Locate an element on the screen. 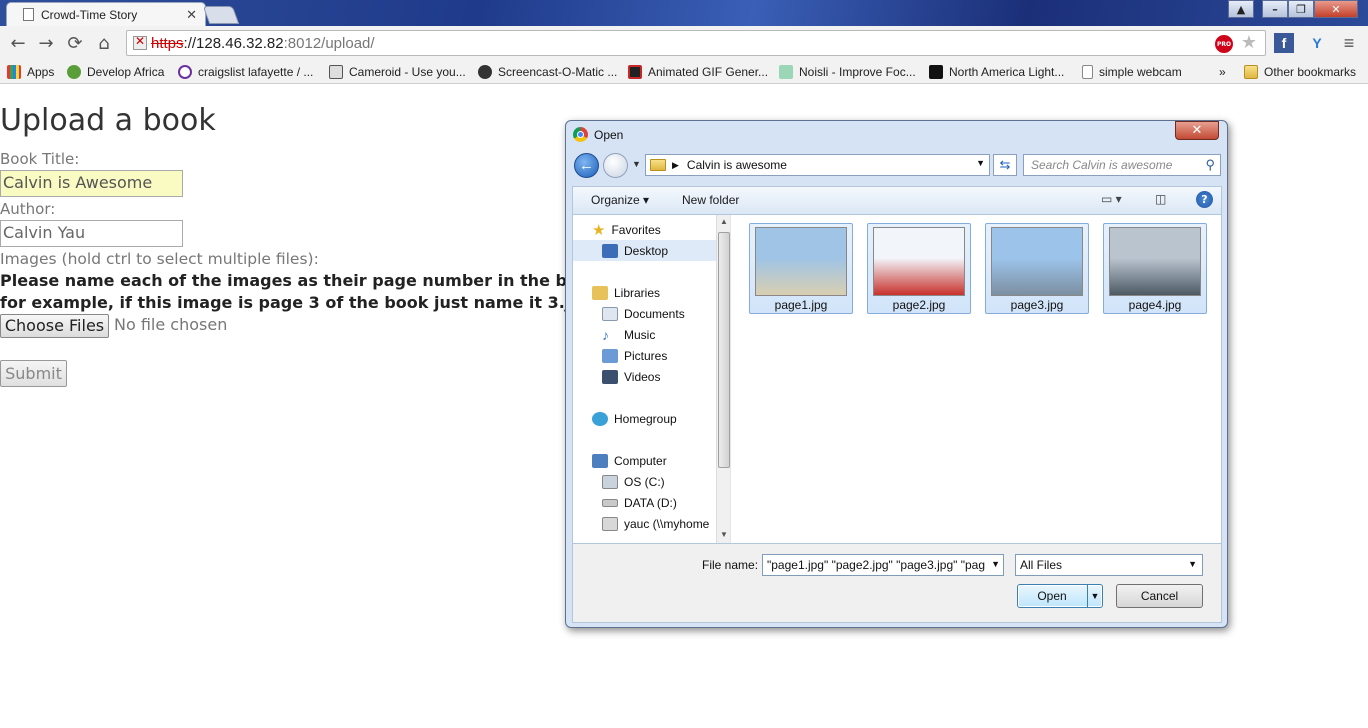 This screenshot has height=728, width=1368. file-name-value: "page1.jpg" "page2.jpg" "page3.jpg" "pag is located at coordinates (876, 565).